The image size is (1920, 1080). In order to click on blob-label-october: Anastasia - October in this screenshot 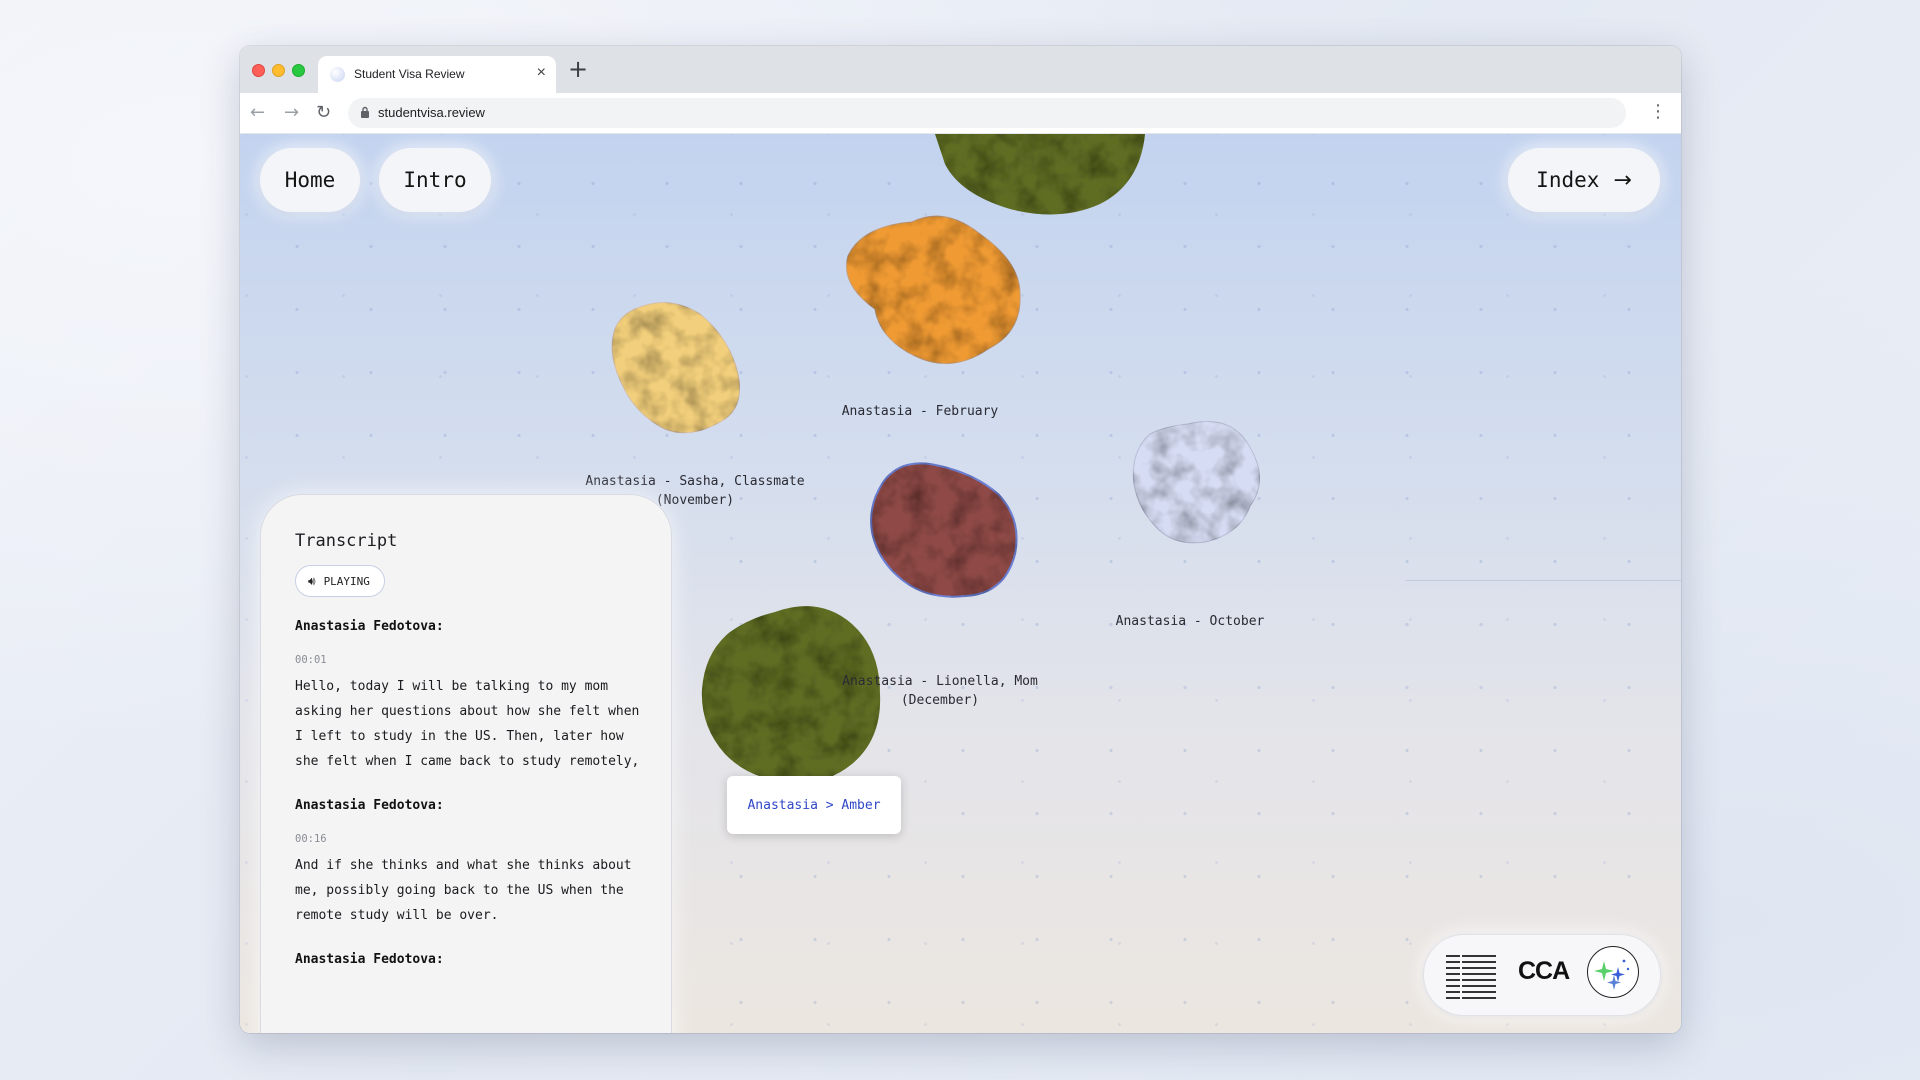, I will do `click(1190, 621)`.